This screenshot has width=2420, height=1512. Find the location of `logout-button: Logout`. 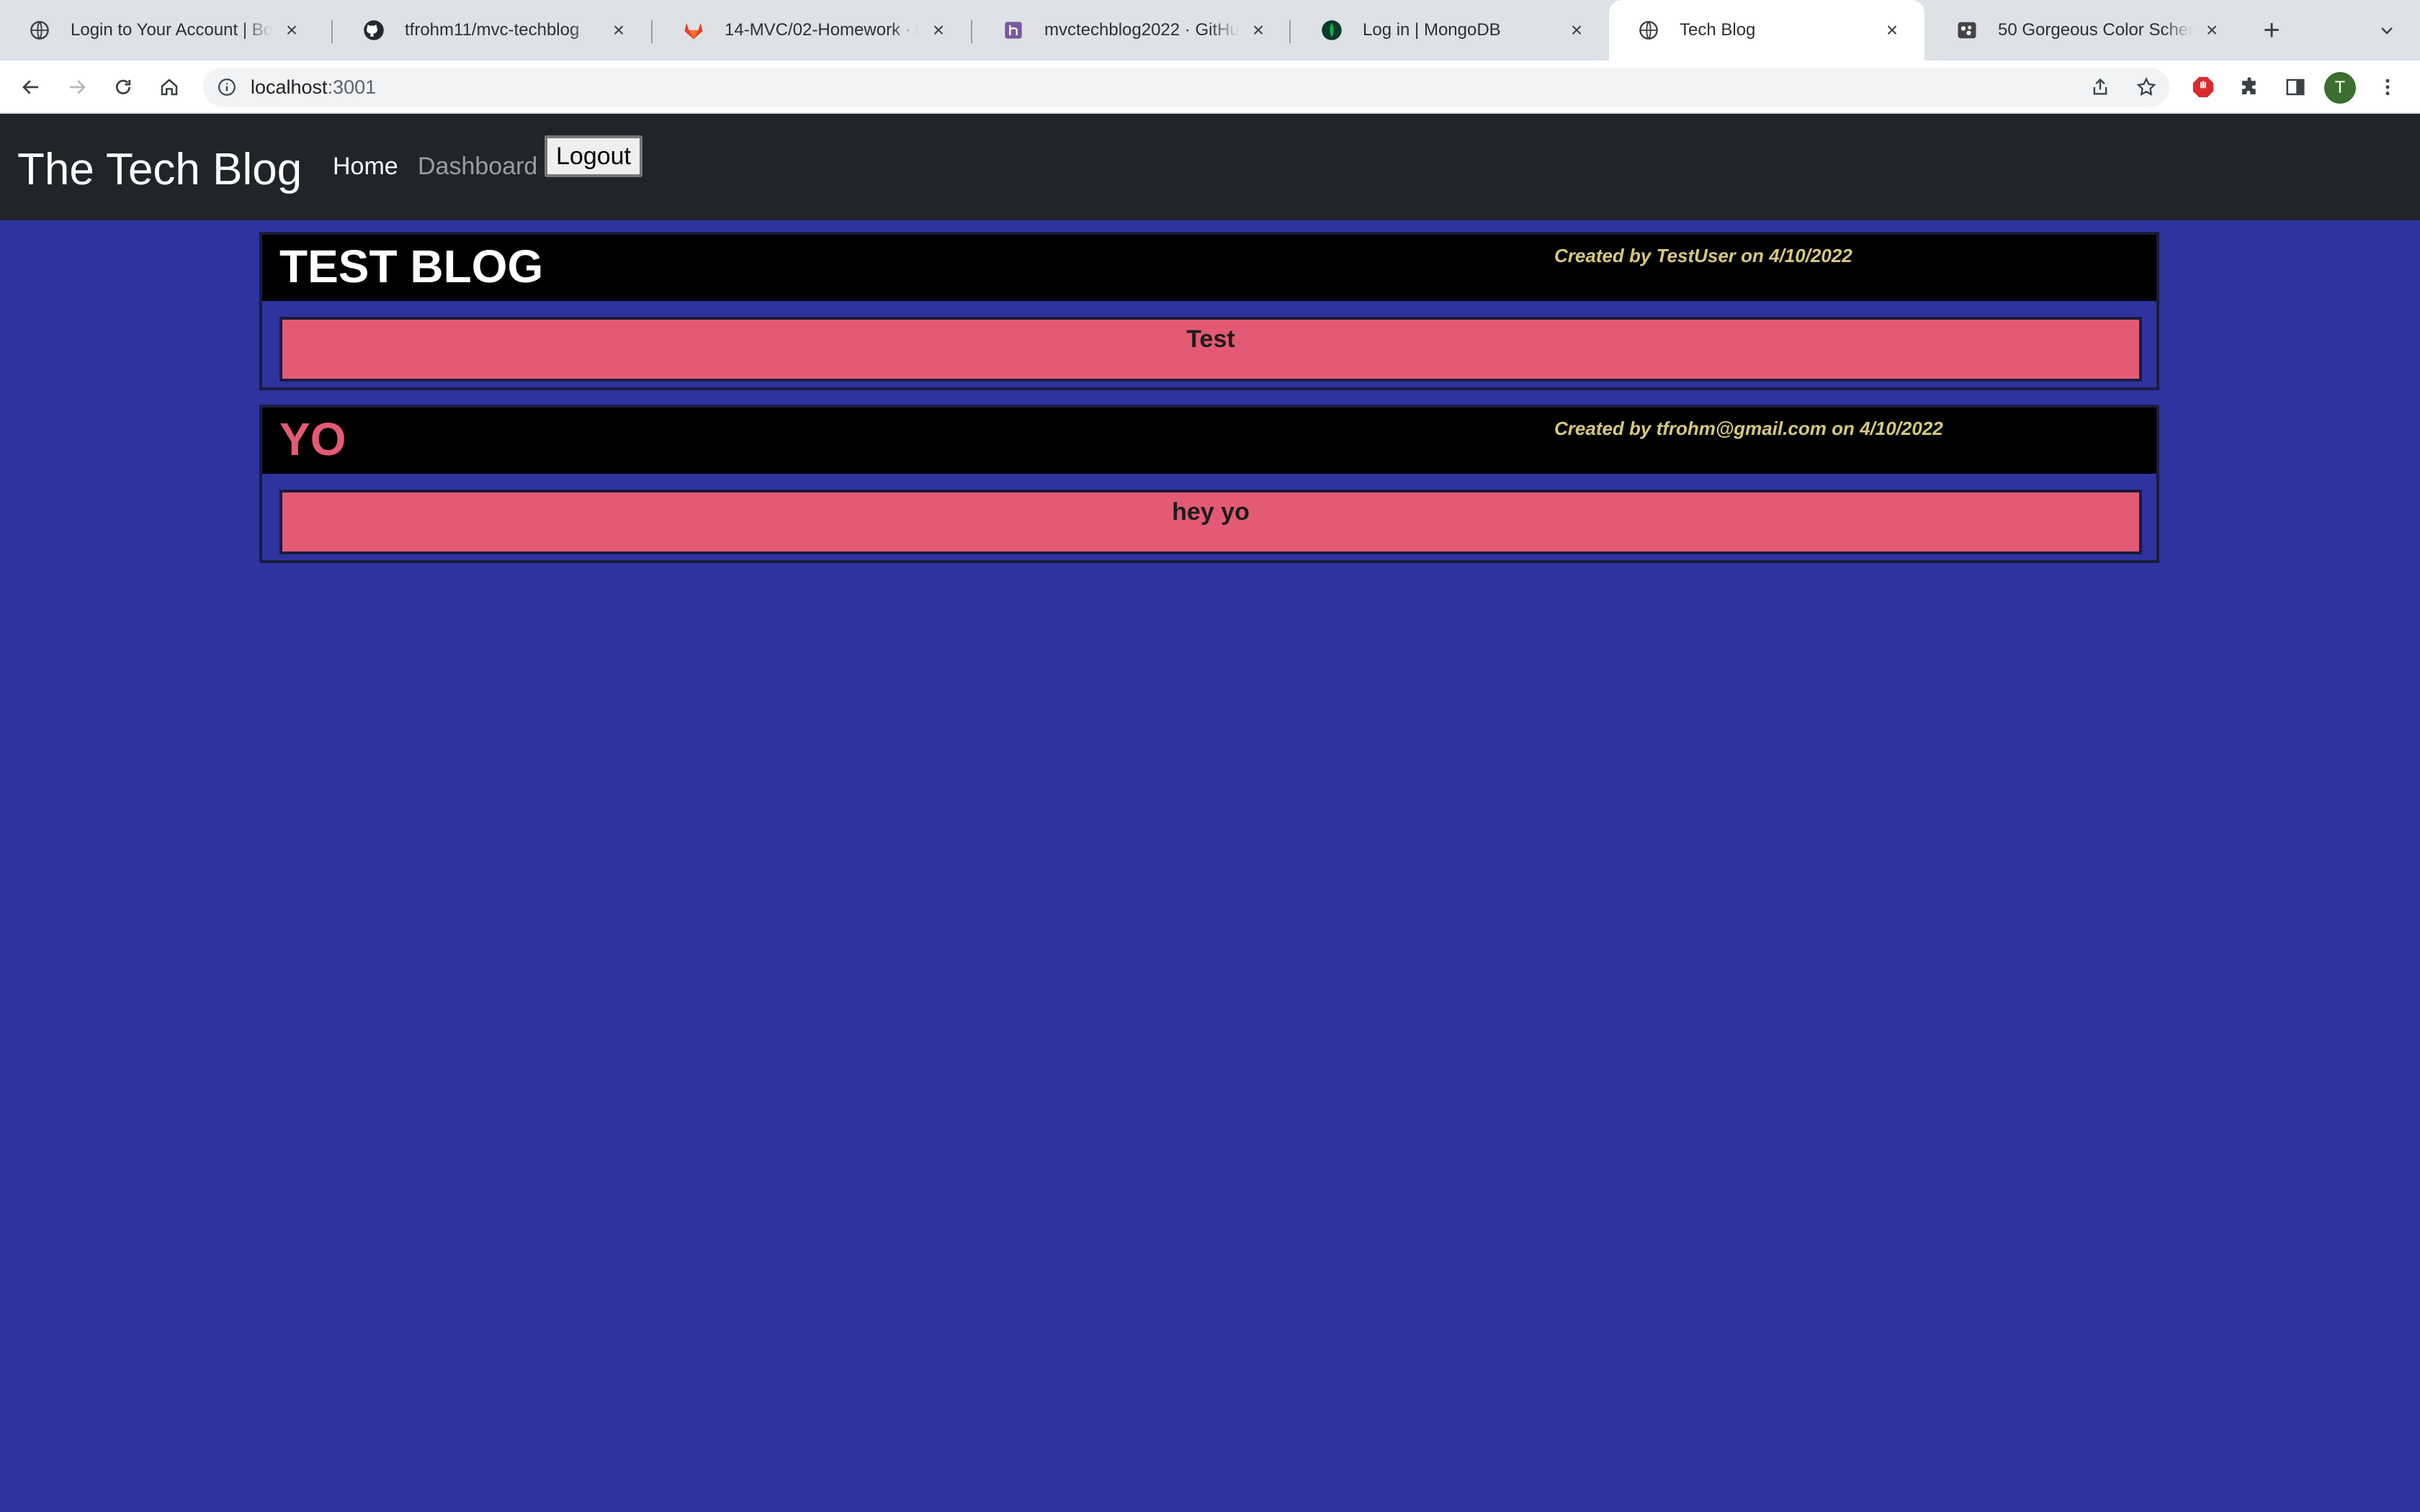

logout-button: Logout is located at coordinates (593, 156).